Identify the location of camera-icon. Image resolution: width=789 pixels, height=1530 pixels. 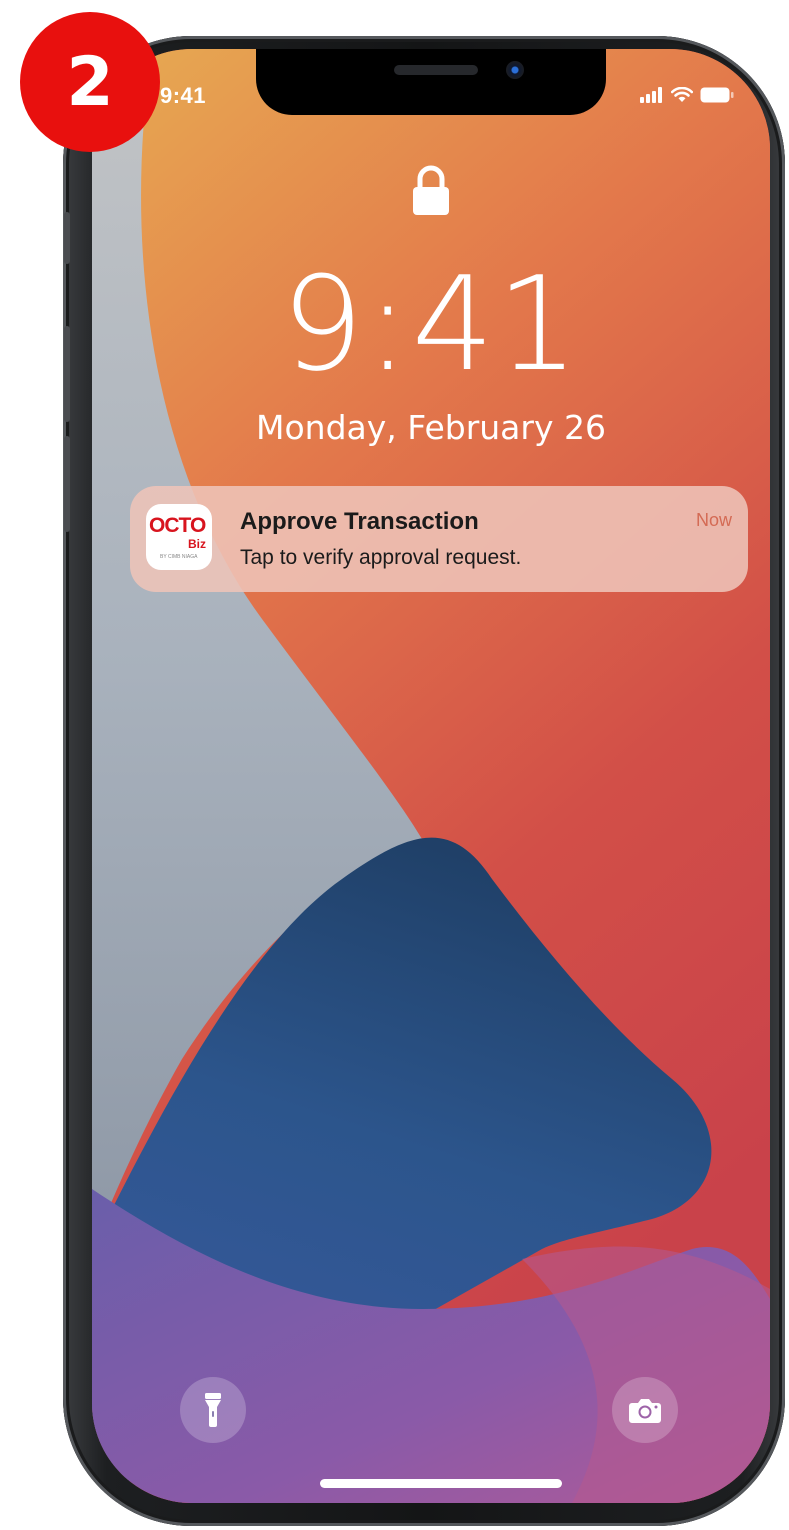
(645, 1411).